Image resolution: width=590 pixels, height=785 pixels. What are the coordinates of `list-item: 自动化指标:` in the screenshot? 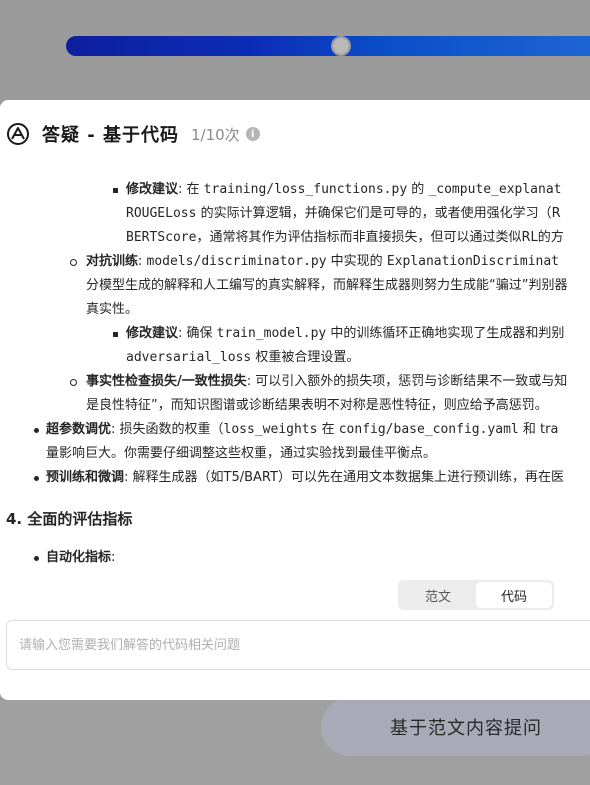 It's located at (81, 557).